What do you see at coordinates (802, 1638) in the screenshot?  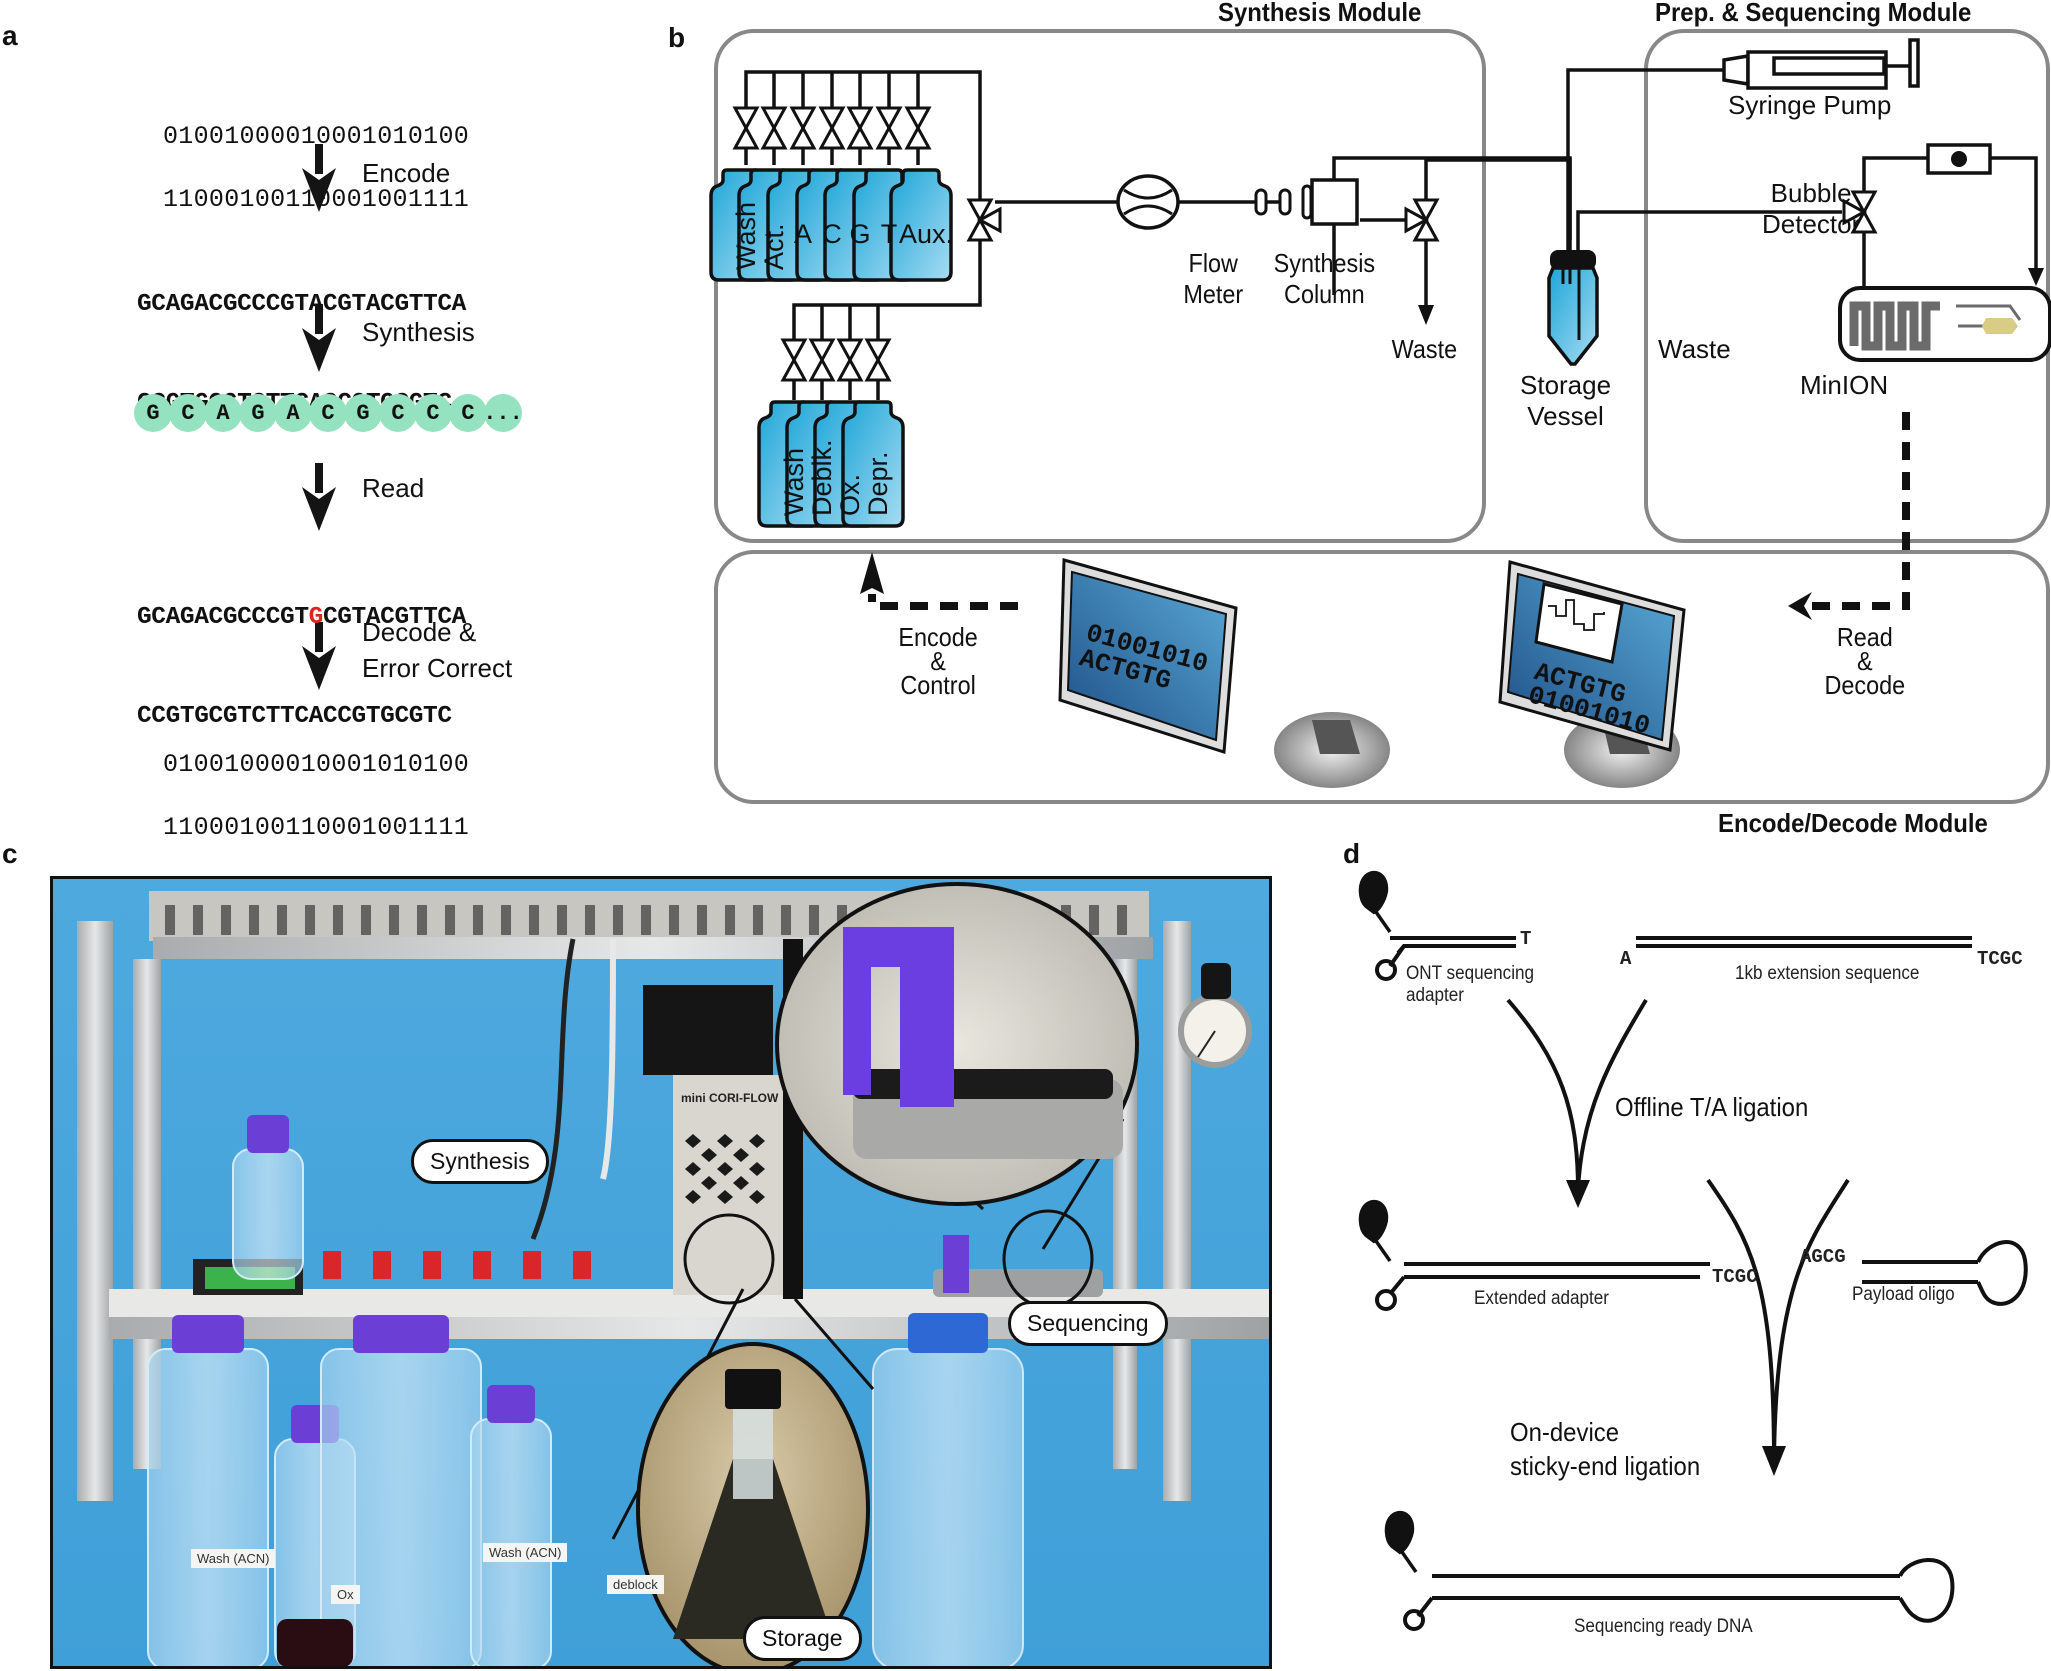 I see `callout-storage: Storage` at bounding box center [802, 1638].